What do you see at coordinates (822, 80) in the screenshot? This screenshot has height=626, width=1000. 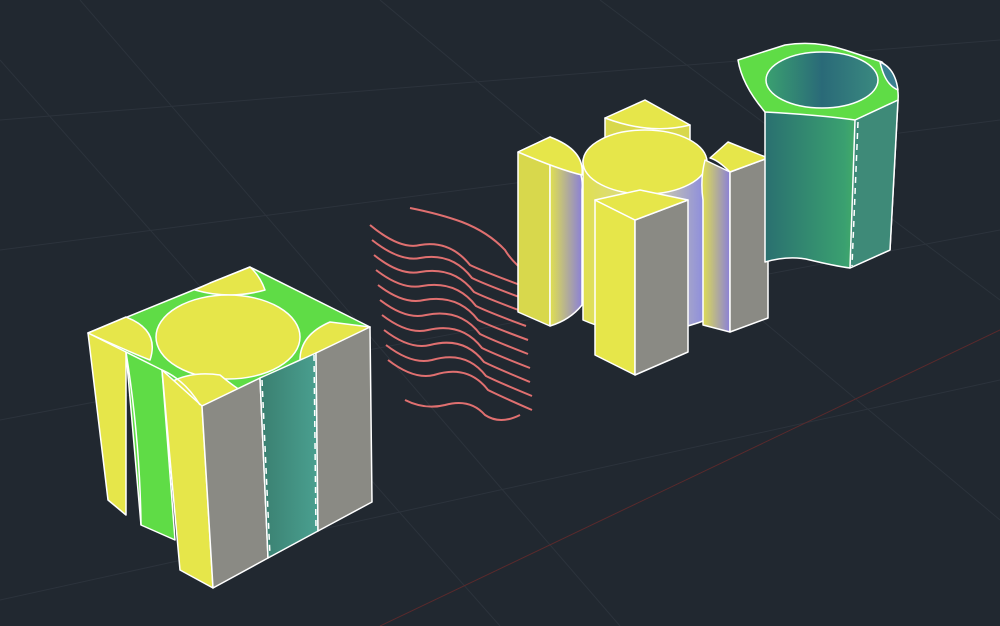 I see `hollow-cylinder-inner-opening` at bounding box center [822, 80].